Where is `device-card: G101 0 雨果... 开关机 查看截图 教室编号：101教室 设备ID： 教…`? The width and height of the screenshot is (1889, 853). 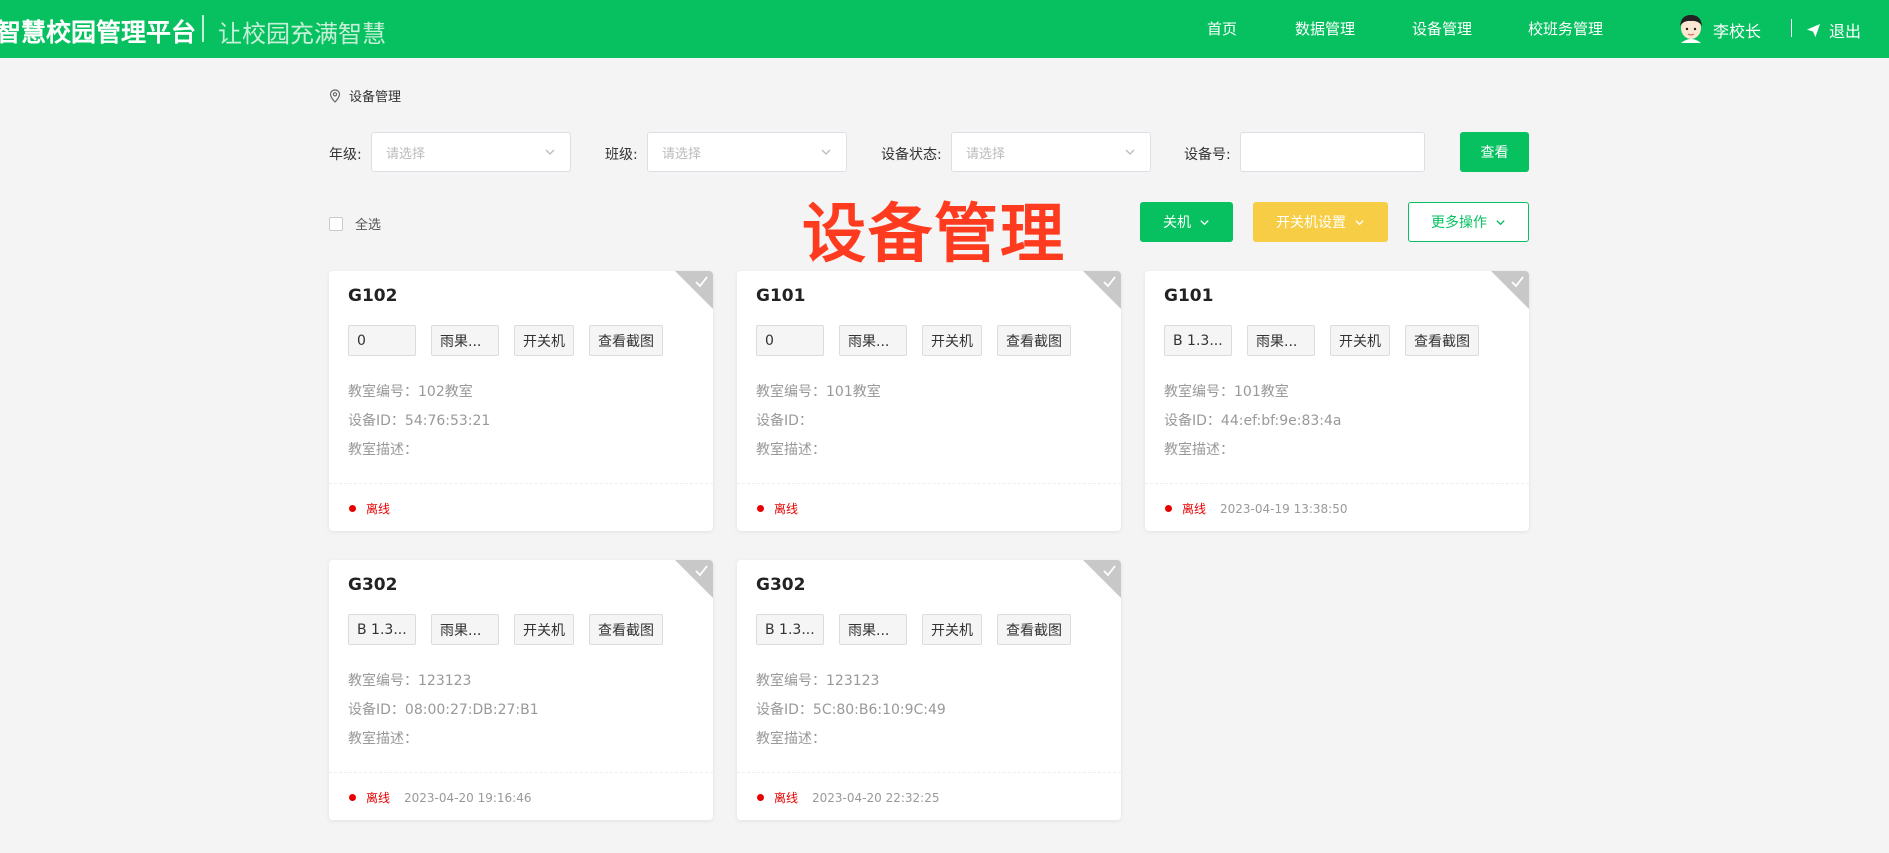
device-card: G101 0 雨果... 开关机 查看截图 教室编号：101教室 设备ID： 教… is located at coordinates (929, 401).